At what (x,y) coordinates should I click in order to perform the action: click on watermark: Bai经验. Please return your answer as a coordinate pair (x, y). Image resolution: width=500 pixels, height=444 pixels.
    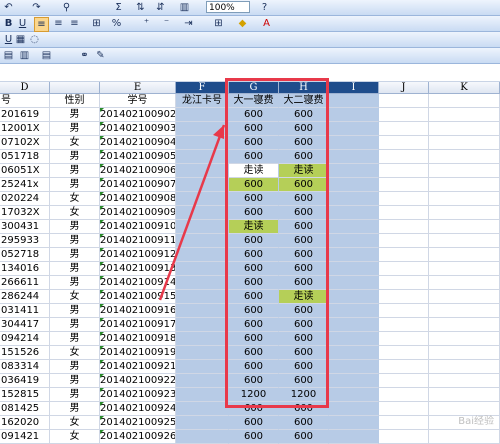
    Looking at the image, I should click on (476, 421).